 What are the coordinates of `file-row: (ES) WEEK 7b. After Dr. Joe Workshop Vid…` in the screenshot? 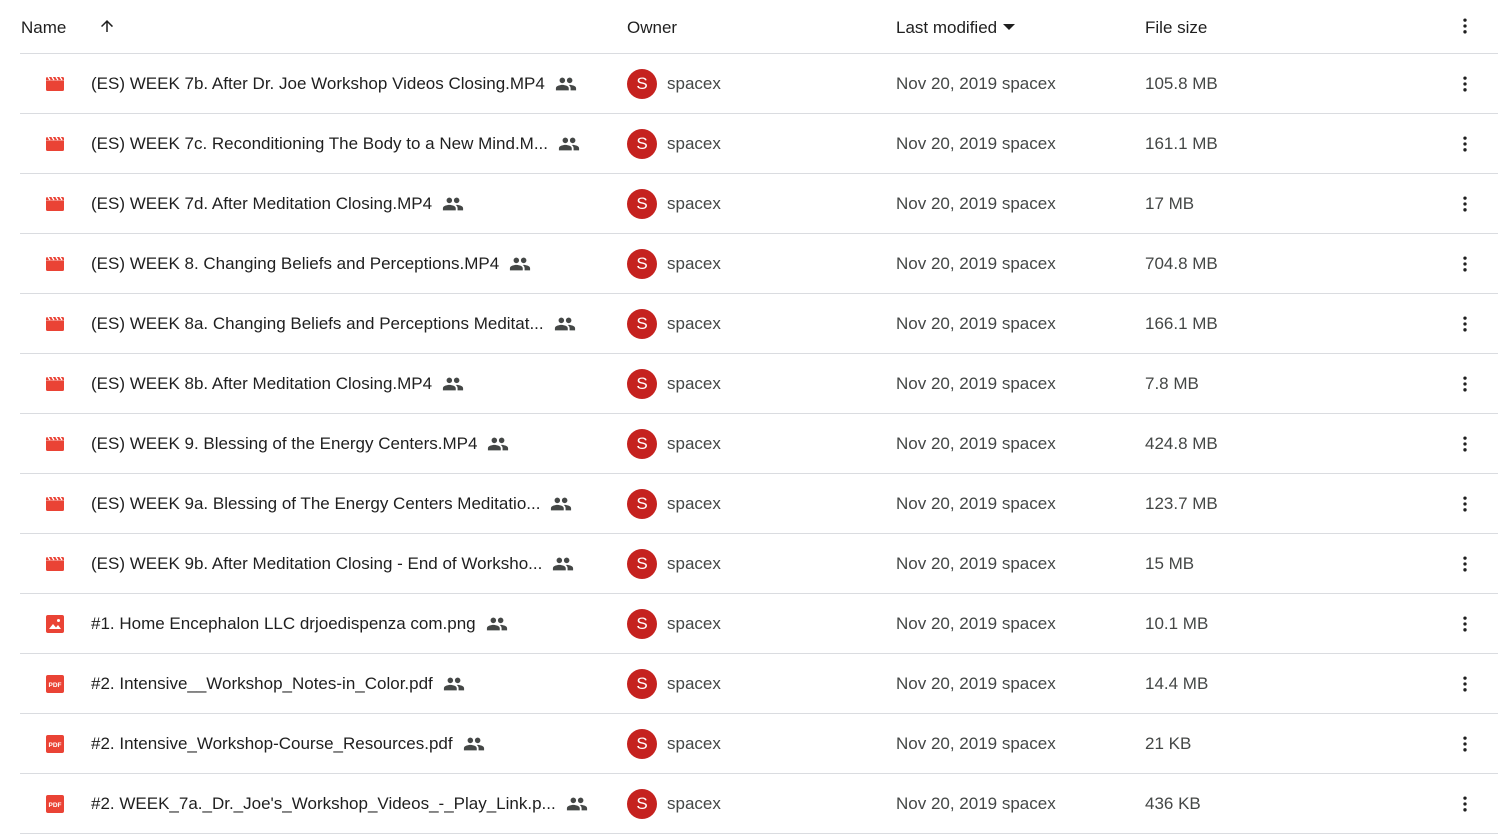 It's located at (759, 84).